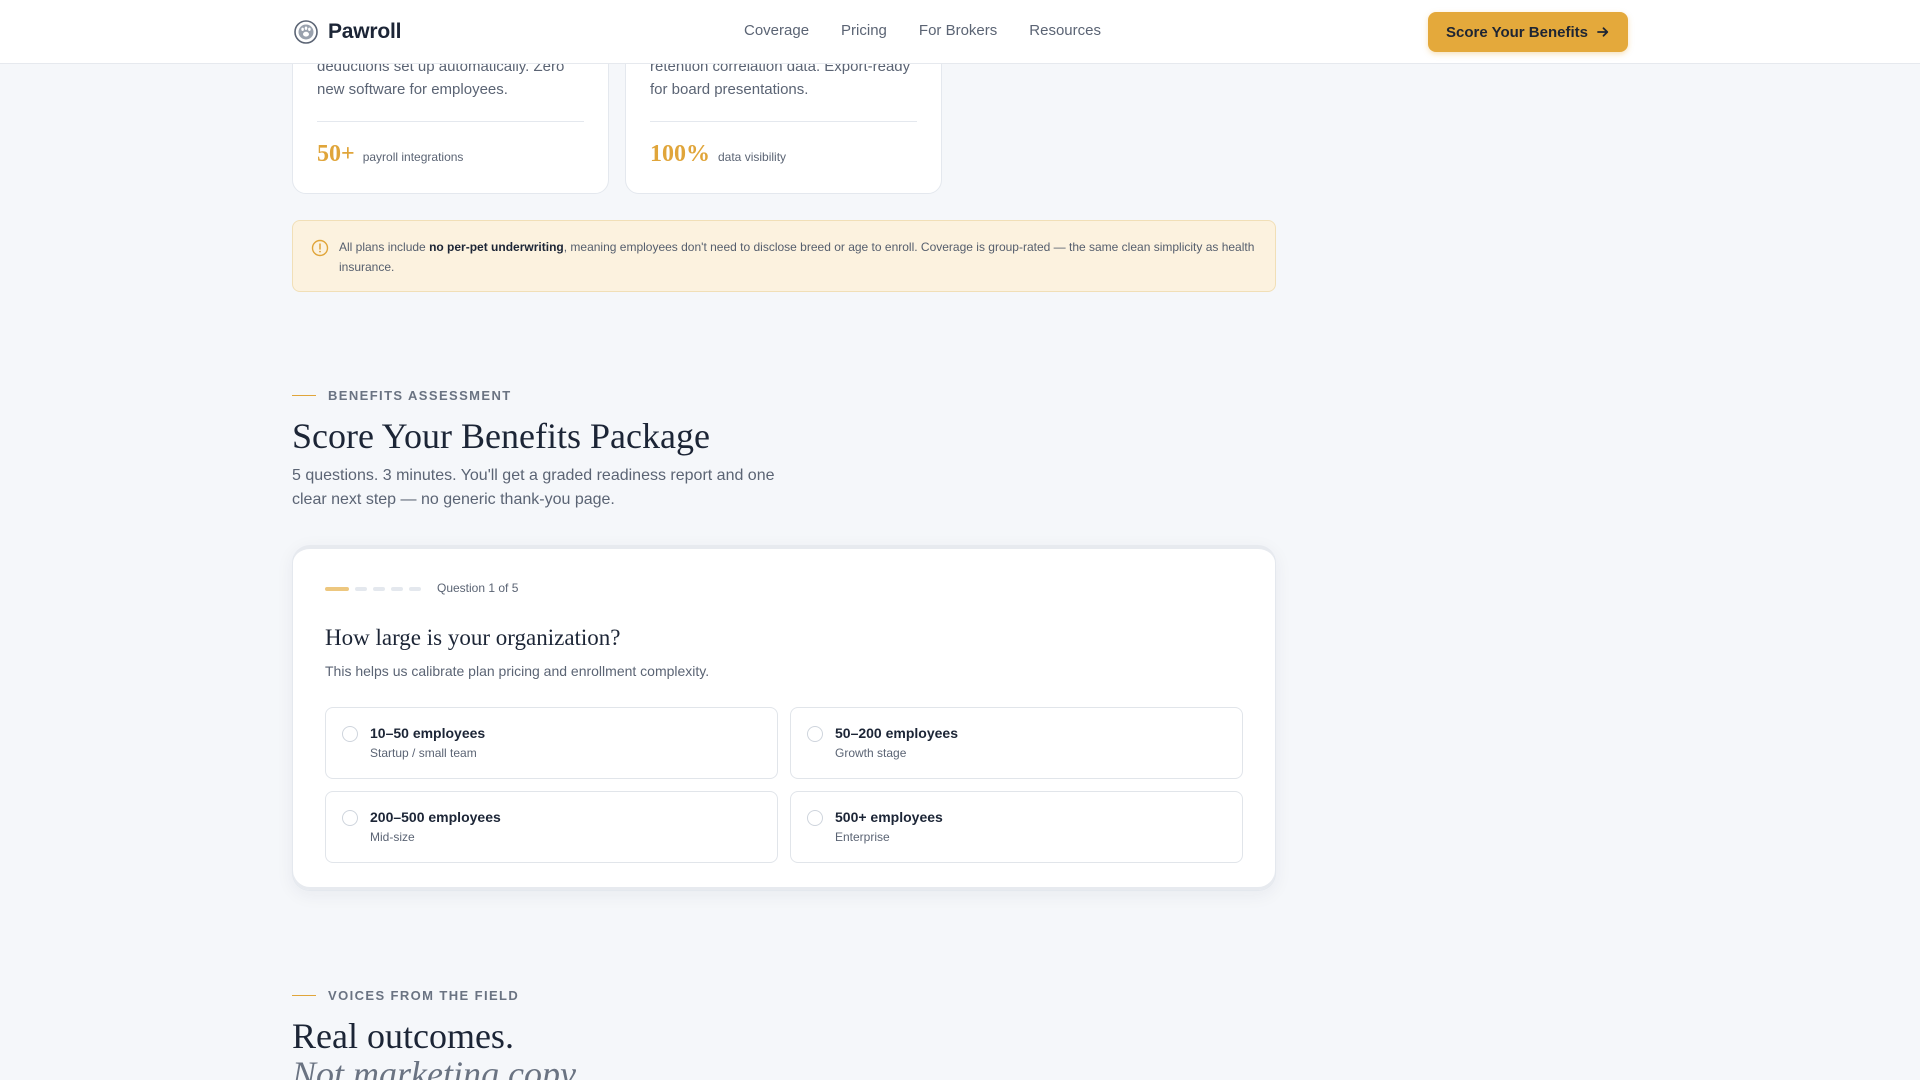 The image size is (1920, 1080). What do you see at coordinates (1603, 32) in the screenshot?
I see `arrow-right-icon` at bounding box center [1603, 32].